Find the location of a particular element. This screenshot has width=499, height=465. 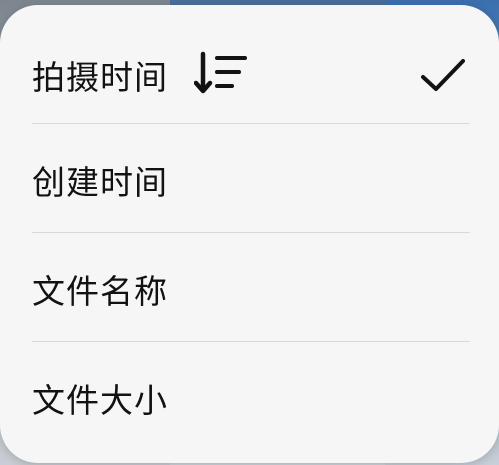

menu-item-label: 拍摄时间 is located at coordinates (100, 77).